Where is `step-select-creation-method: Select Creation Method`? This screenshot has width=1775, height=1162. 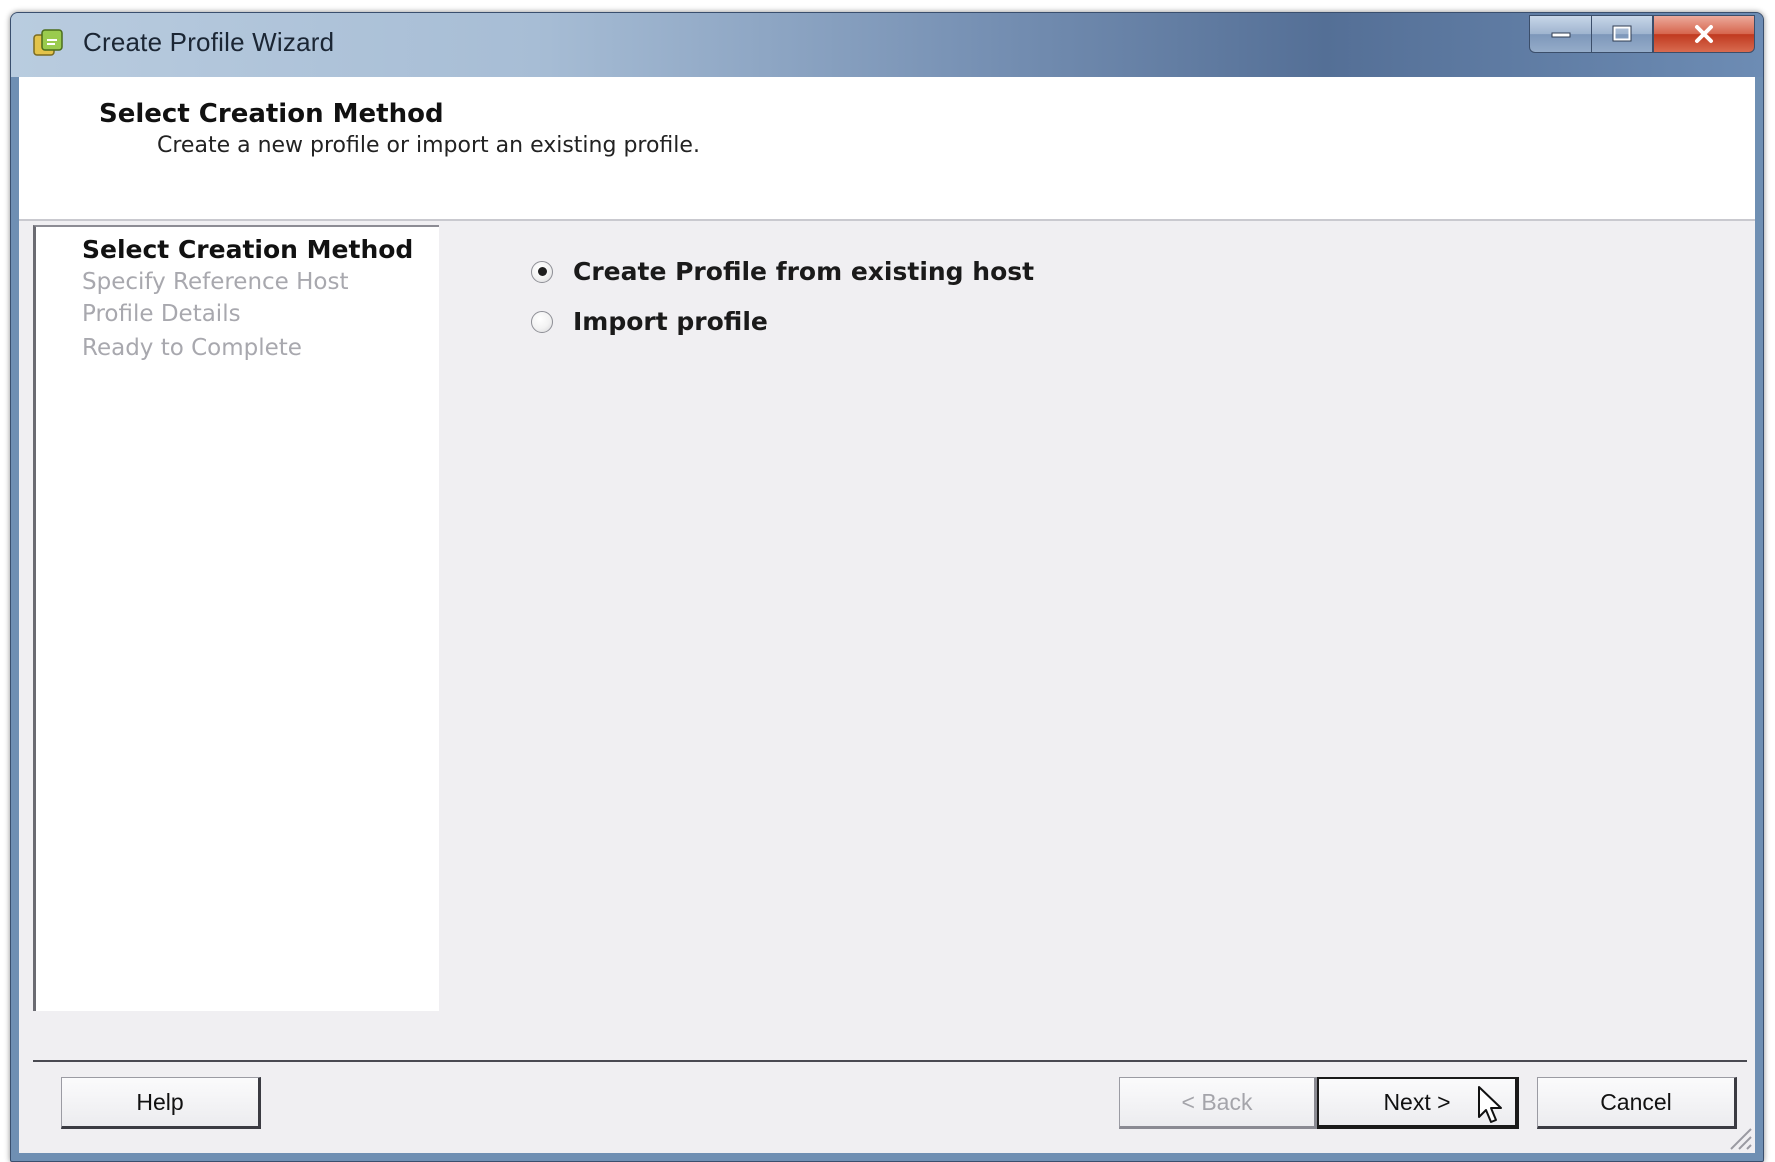 step-select-creation-method: Select Creation Method is located at coordinates (248, 249).